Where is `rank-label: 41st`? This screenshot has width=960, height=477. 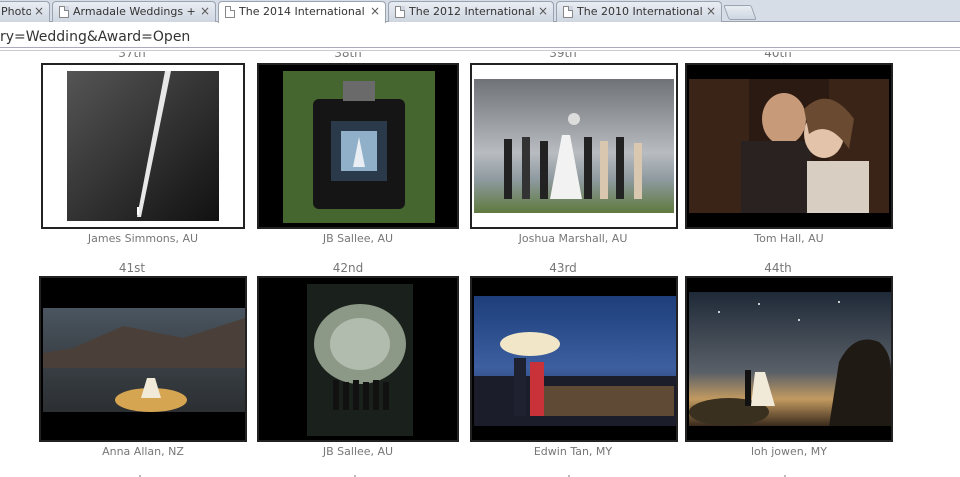 rank-label: 41st is located at coordinates (132, 268).